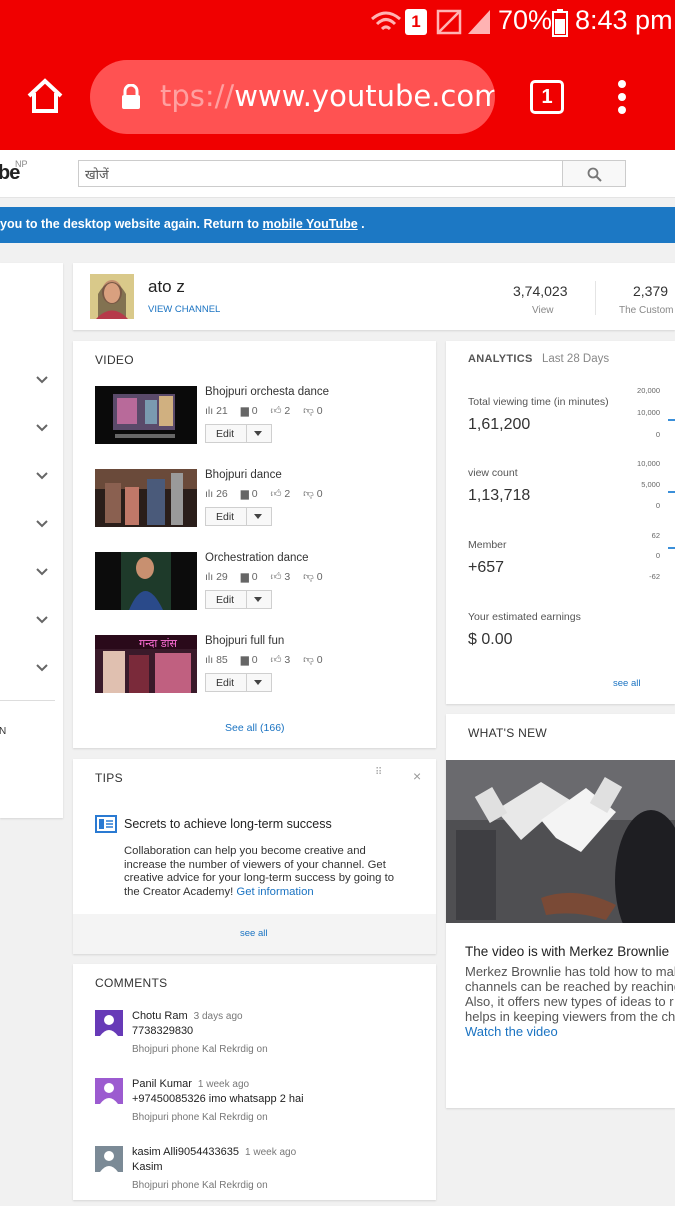 Image resolution: width=675 pixels, height=1206 pixels. What do you see at coordinates (382, 776) in the screenshot?
I see `drag-handle-icon: ⠿` at bounding box center [382, 776].